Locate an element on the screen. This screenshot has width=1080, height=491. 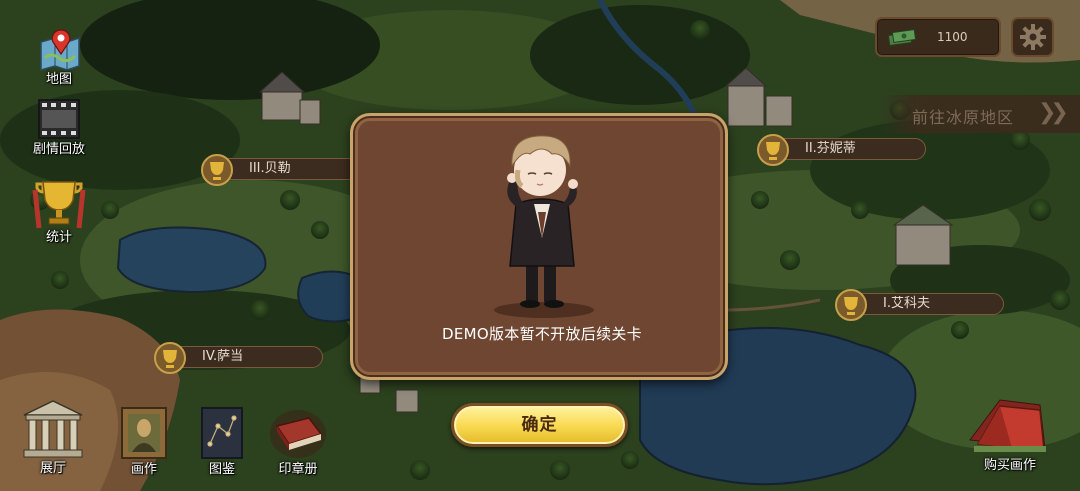
bottom-nav-label: 展厅 is located at coordinates (52, 468).